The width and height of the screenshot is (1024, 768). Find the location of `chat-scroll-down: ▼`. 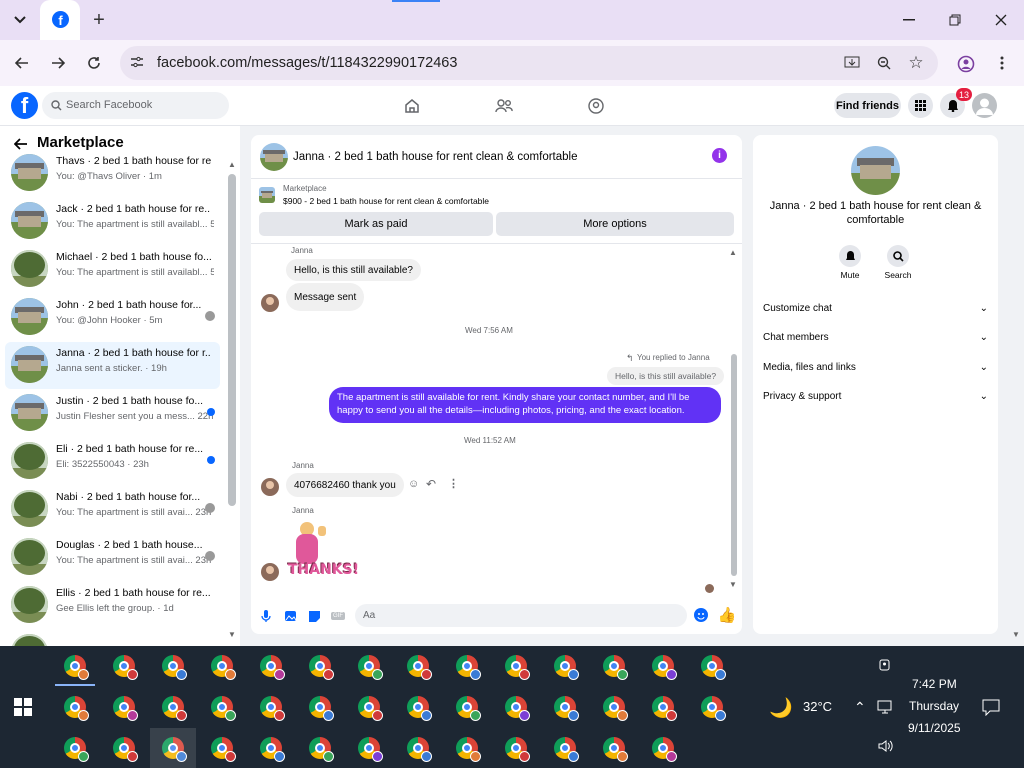

chat-scroll-down: ▼ is located at coordinates (733, 584).